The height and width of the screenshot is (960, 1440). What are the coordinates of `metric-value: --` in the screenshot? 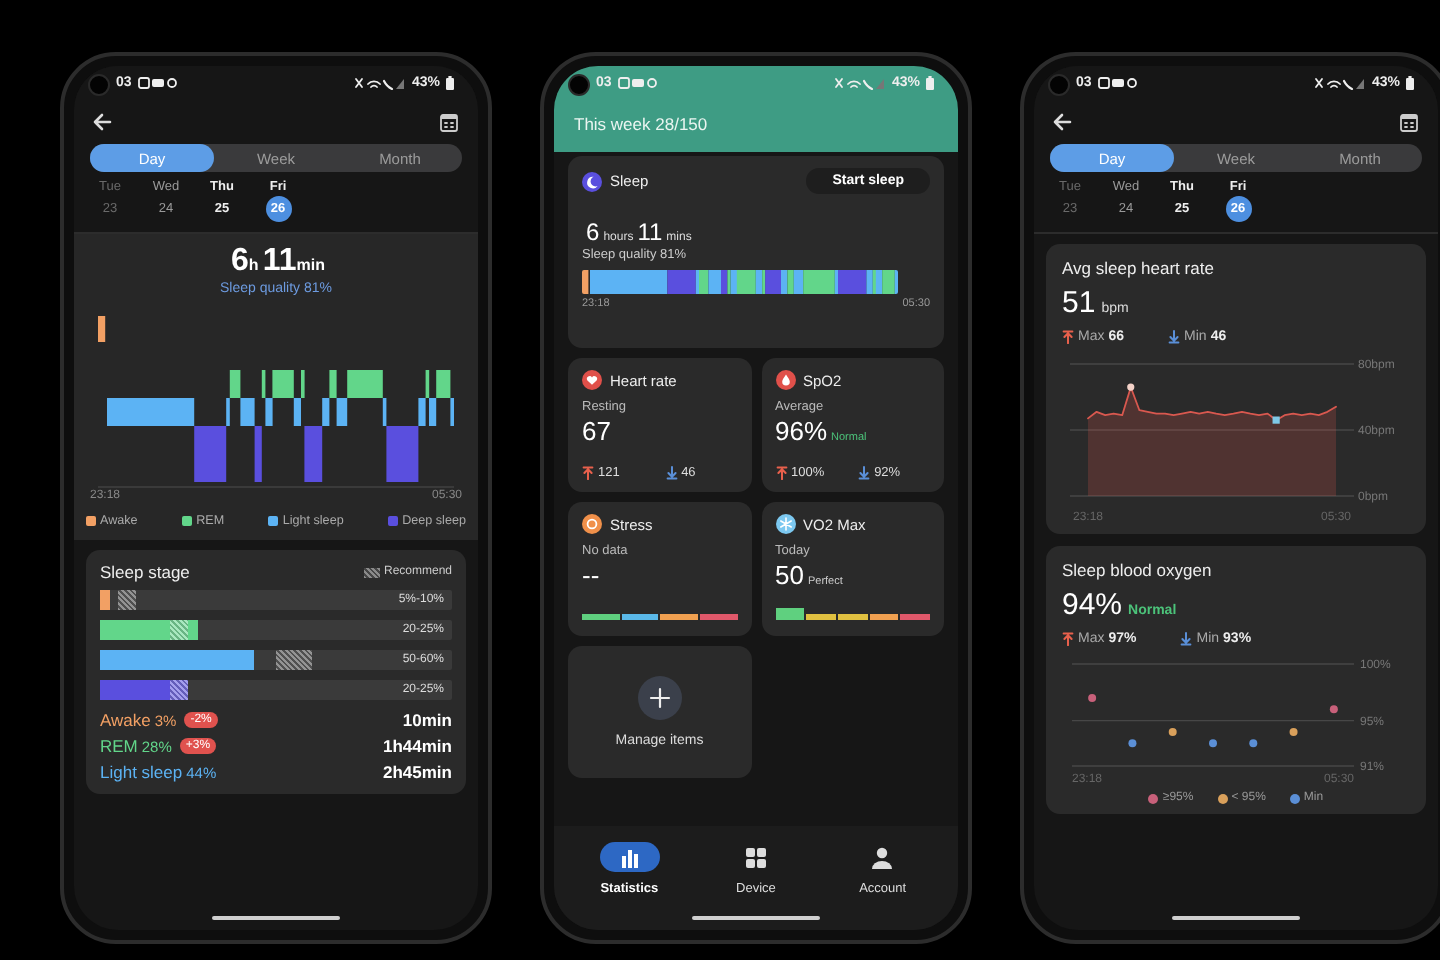 It's located at (591, 575).